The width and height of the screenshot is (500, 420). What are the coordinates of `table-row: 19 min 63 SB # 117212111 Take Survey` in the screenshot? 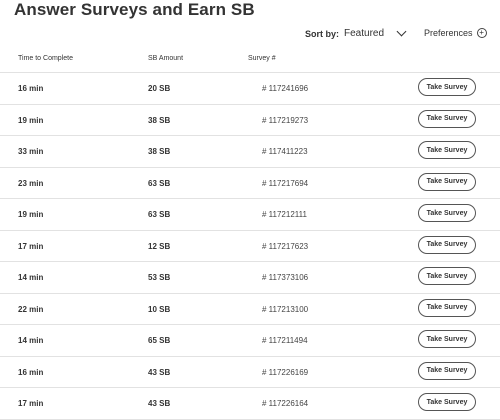 It's located at (250, 215).